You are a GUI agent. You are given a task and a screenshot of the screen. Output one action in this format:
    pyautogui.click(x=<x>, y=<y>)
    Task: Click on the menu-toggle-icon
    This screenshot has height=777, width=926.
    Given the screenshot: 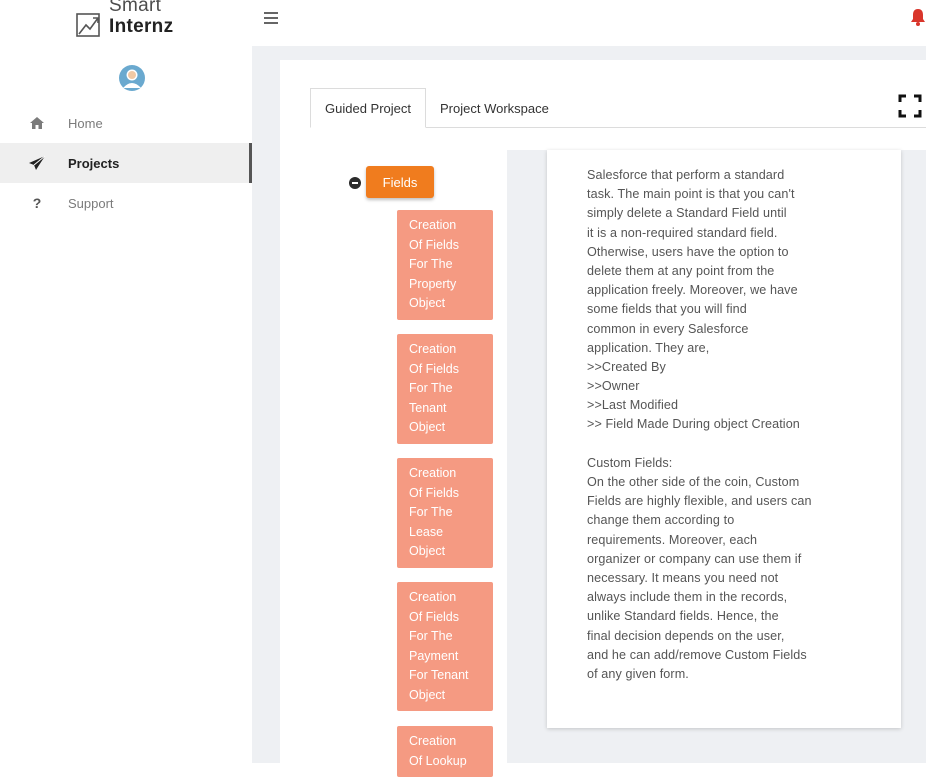 What is the action you would take?
    pyautogui.click(x=271, y=18)
    